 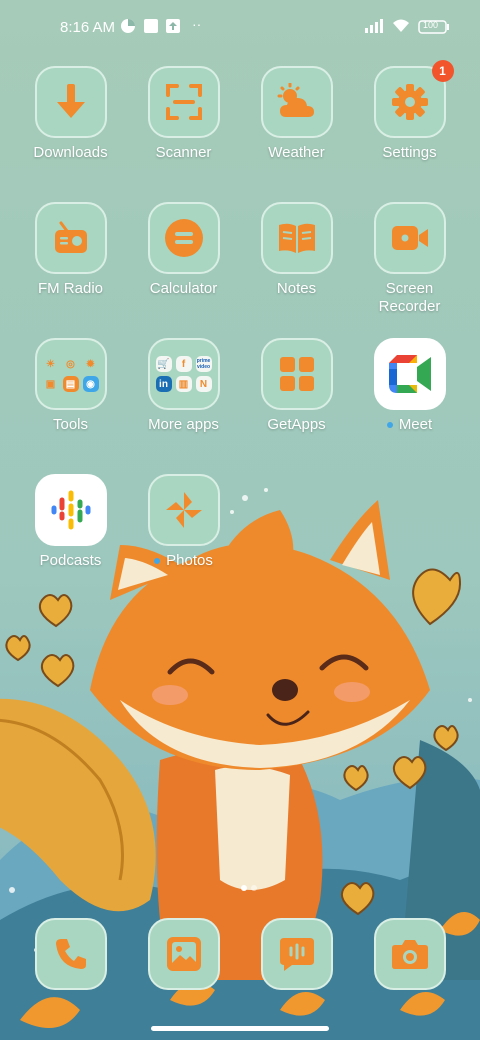 What do you see at coordinates (296, 152) in the screenshot?
I see `app-label: Weather` at bounding box center [296, 152].